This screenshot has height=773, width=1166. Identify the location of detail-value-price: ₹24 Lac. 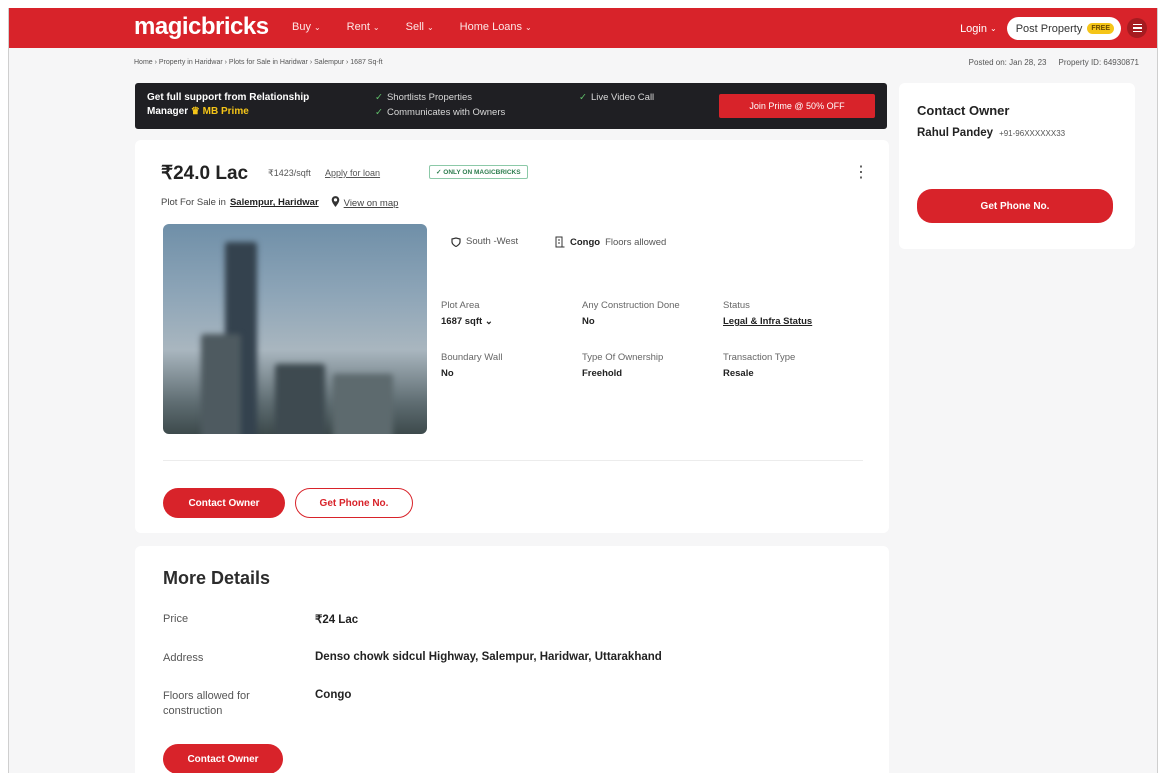
(337, 620).